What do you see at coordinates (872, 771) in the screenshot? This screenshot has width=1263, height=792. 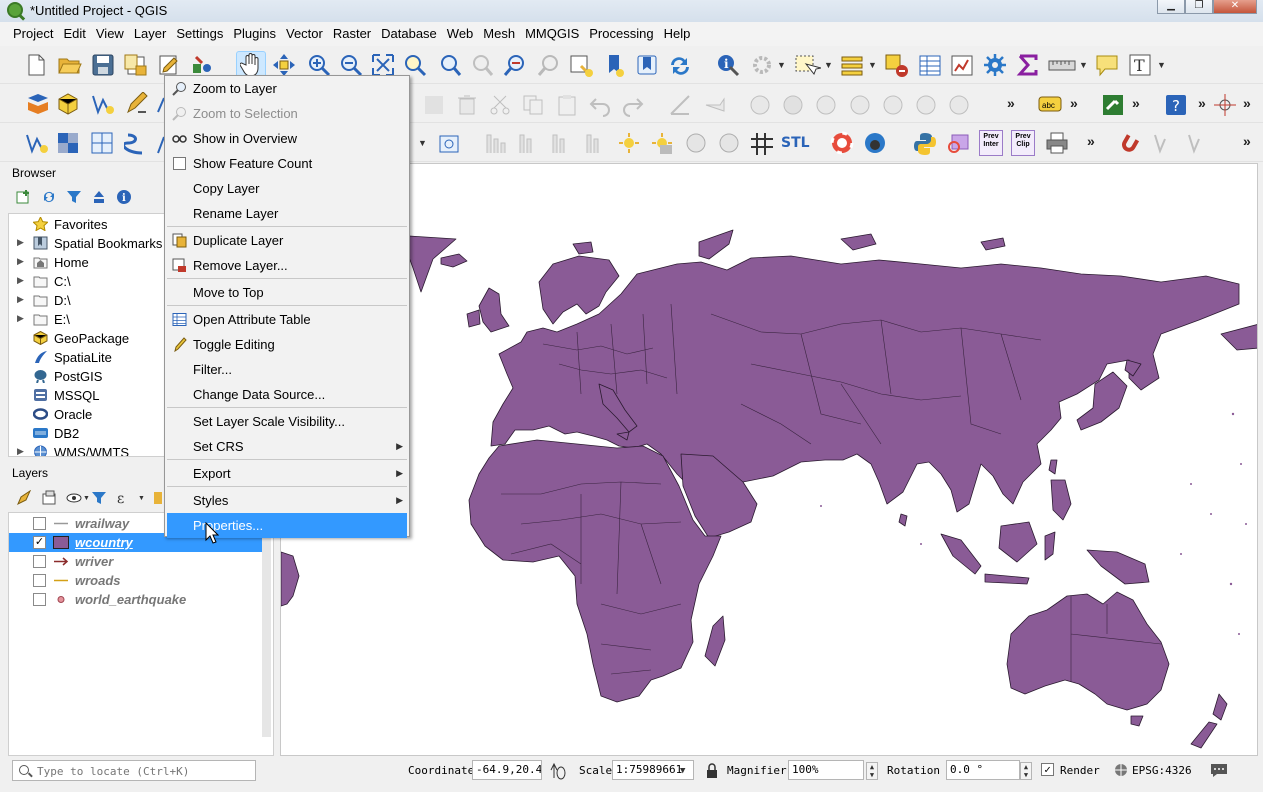 I see `magnifier-spinner-icon: ▲ ▼` at bounding box center [872, 771].